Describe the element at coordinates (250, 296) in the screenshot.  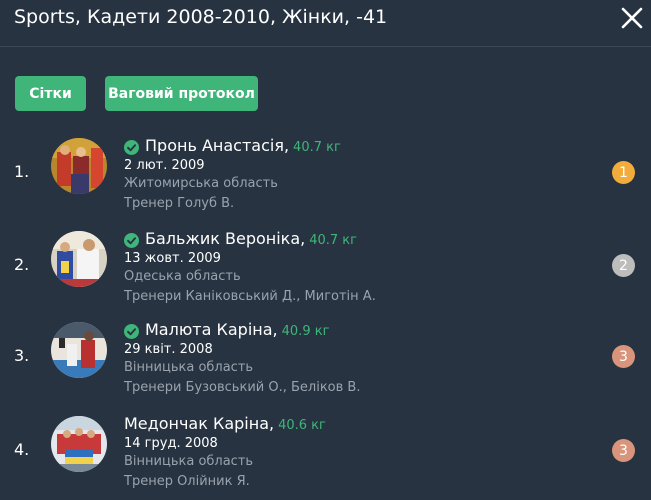
I see `athlete-coach: Тренери Каніковський Д., Миготін А.` at that location.